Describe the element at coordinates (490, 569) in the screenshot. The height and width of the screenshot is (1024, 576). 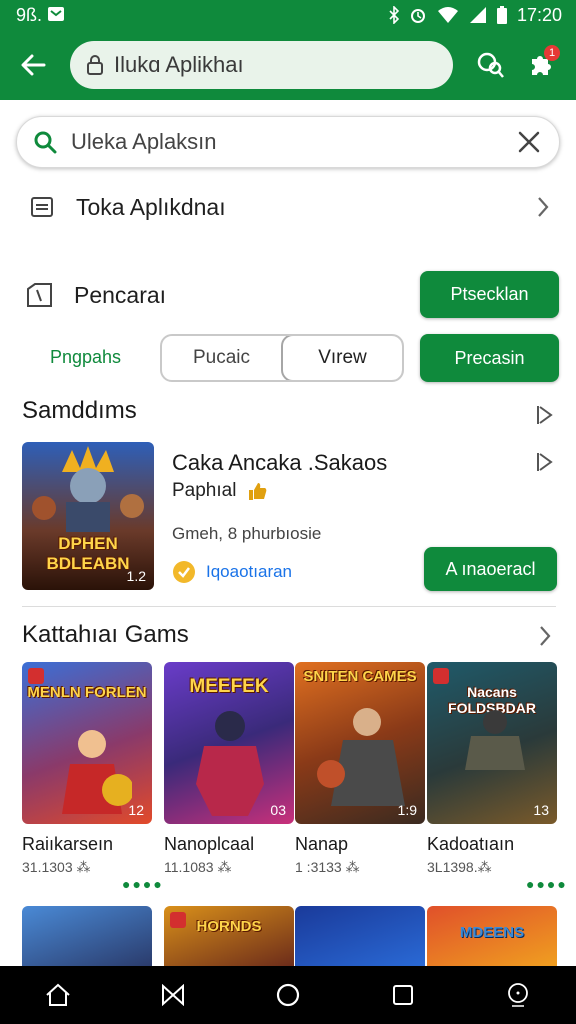
I see `featured-install-button: A ınaoeracl` at that location.